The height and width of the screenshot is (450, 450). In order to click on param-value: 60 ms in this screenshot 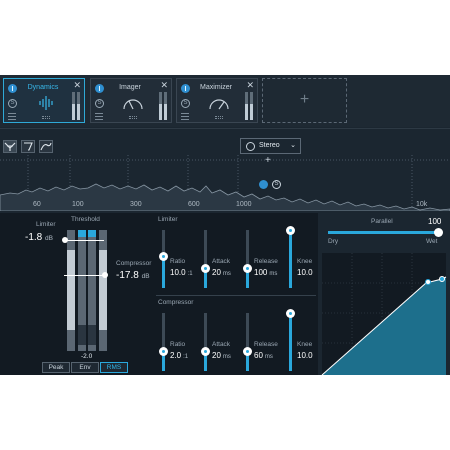, I will do `click(263, 355)`.